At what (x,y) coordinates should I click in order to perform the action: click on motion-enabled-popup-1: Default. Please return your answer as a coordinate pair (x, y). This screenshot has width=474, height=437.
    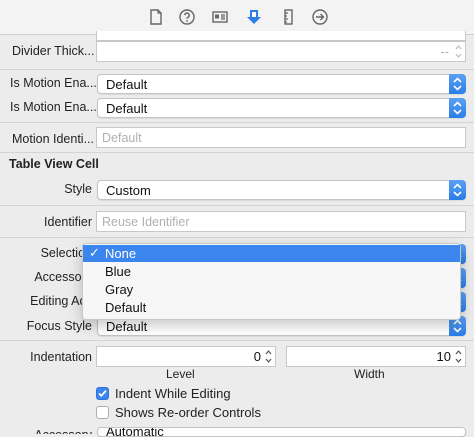
    Looking at the image, I should click on (281, 84).